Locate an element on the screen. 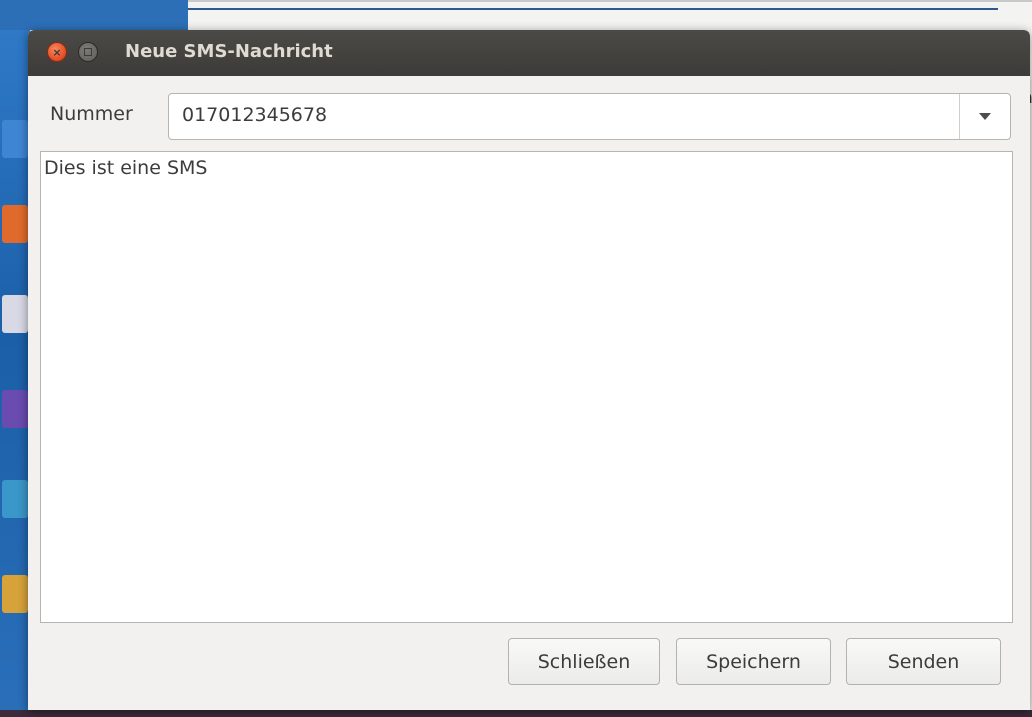 The width and height of the screenshot is (1032, 717). chevron-down-icon is located at coordinates (985, 116).